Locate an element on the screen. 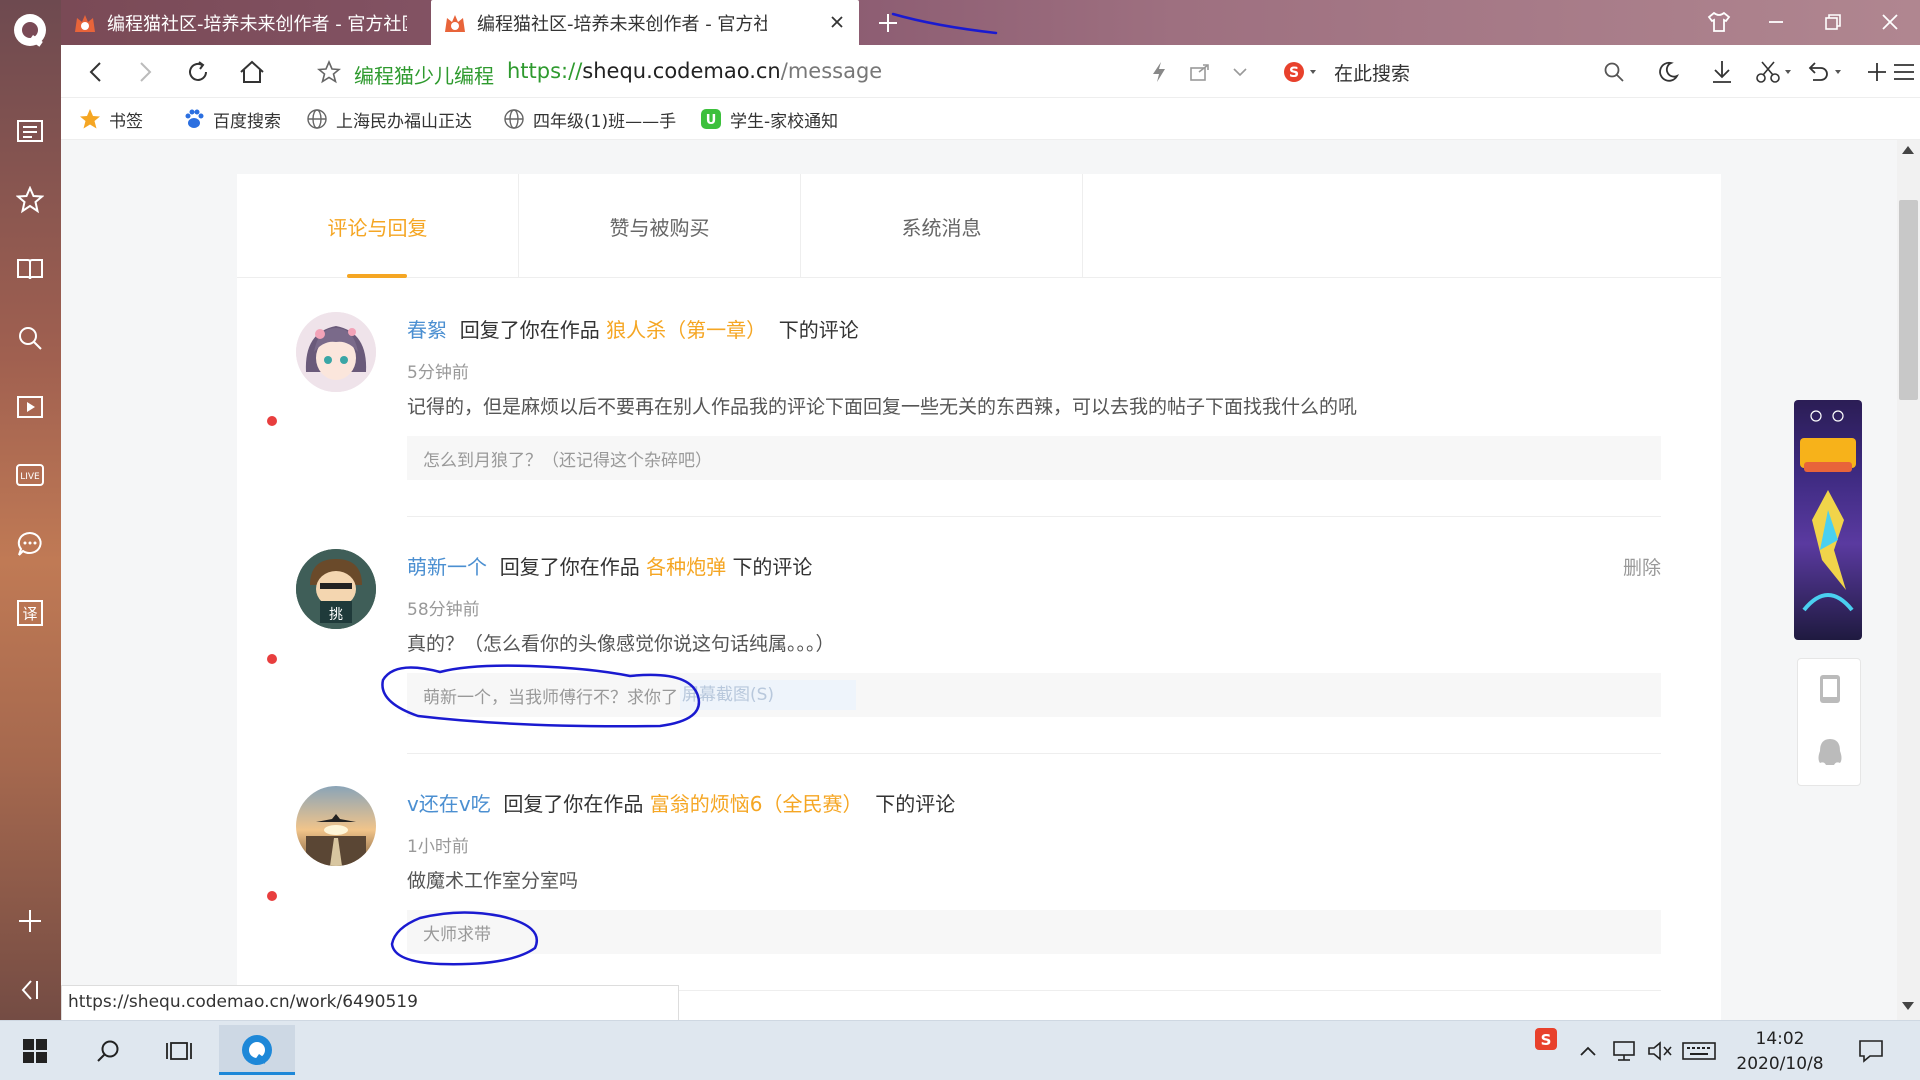 This screenshot has width=1920, height=1080. skin-shirt-icon is located at coordinates (1719, 22).